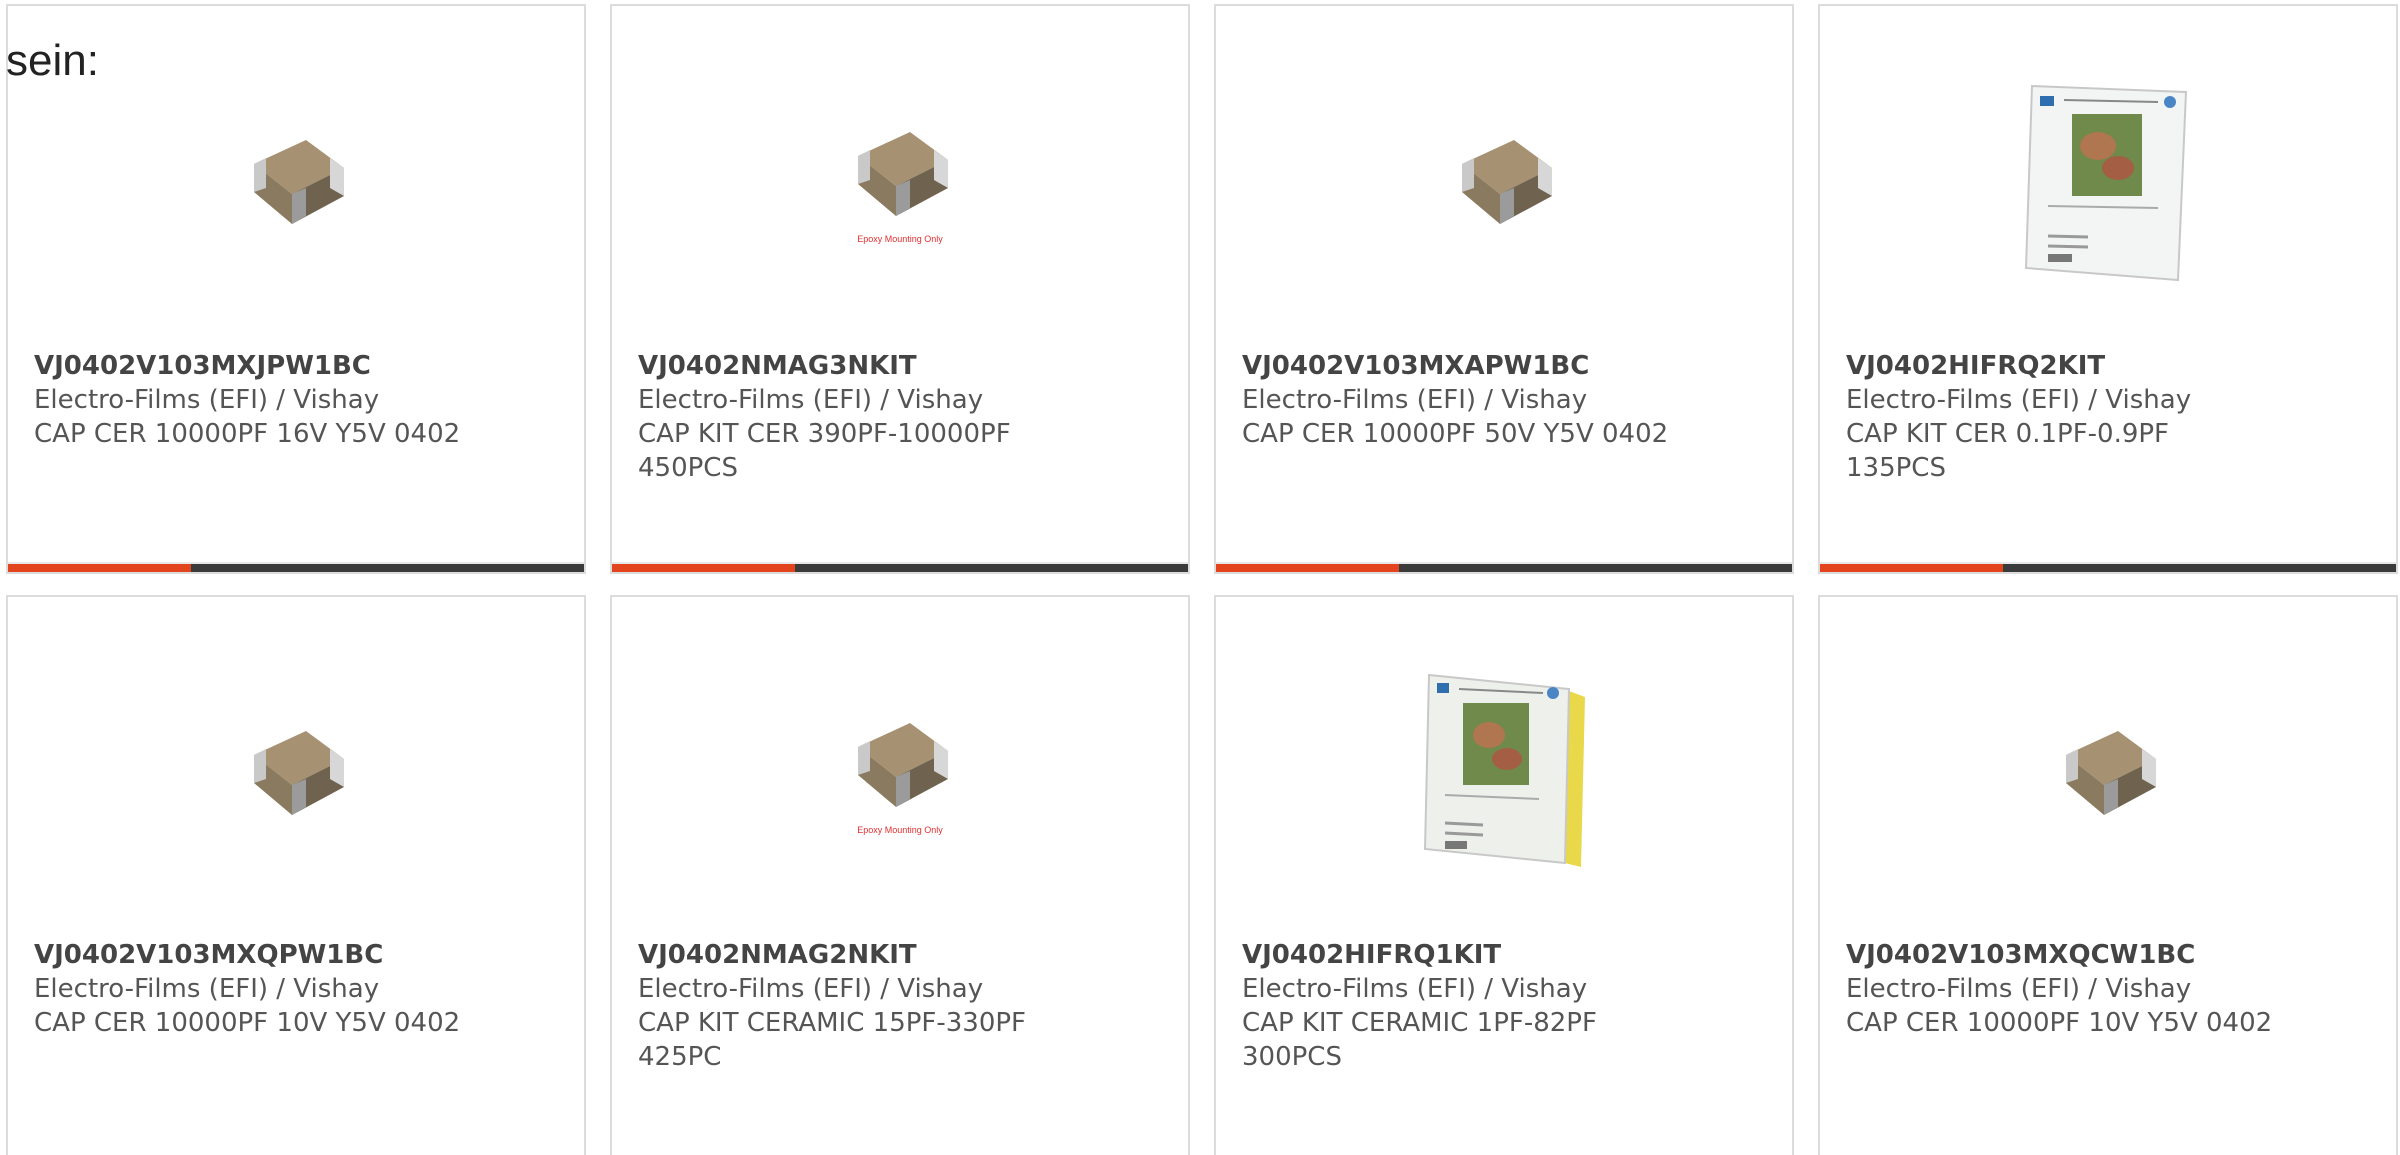 The image size is (2400, 1155). I want to click on description: CAP KIT CER 0.1PF-0.9PF 135PCS, so click(2008, 451).